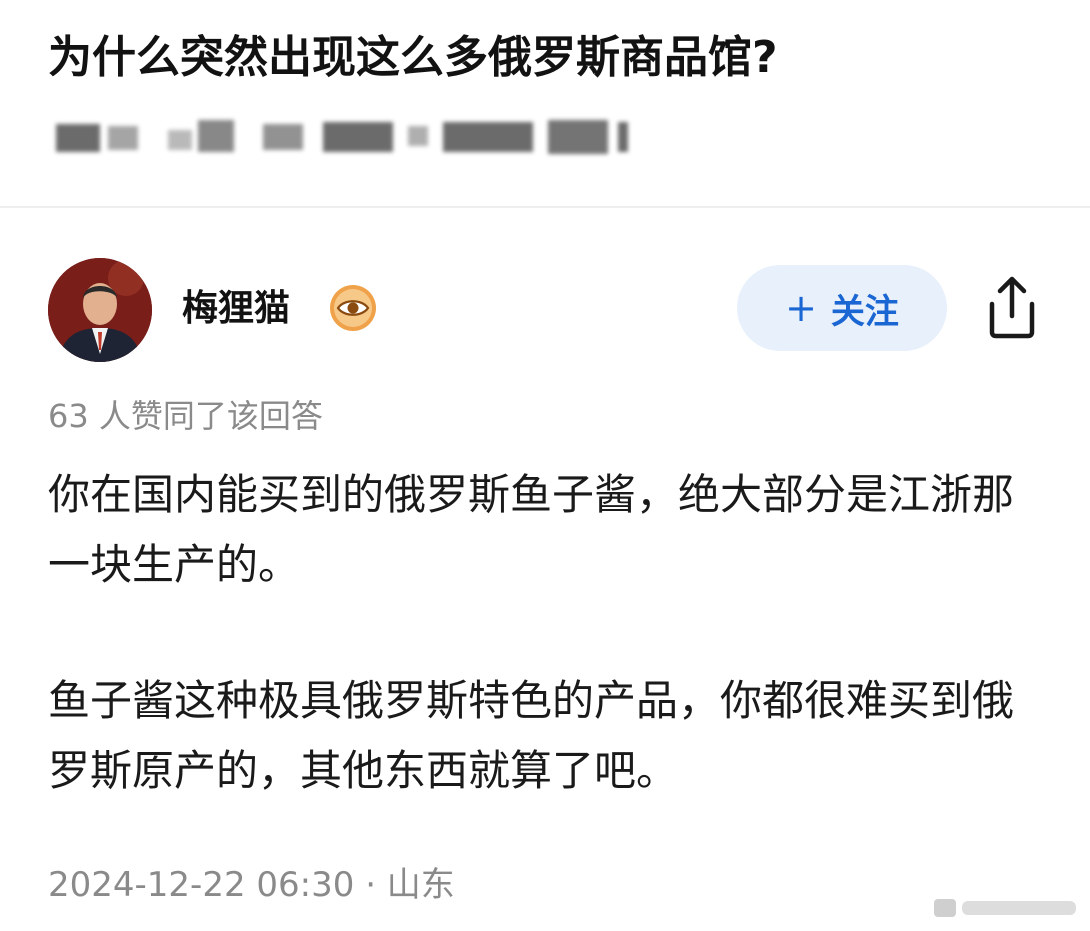  What do you see at coordinates (531, 735) in the screenshot?
I see `answer-paragraph-2: 鱼子酱这种极具俄罗斯特色的产品，你都很难买到俄罗斯原产的，其他东西就算了吧。` at bounding box center [531, 735].